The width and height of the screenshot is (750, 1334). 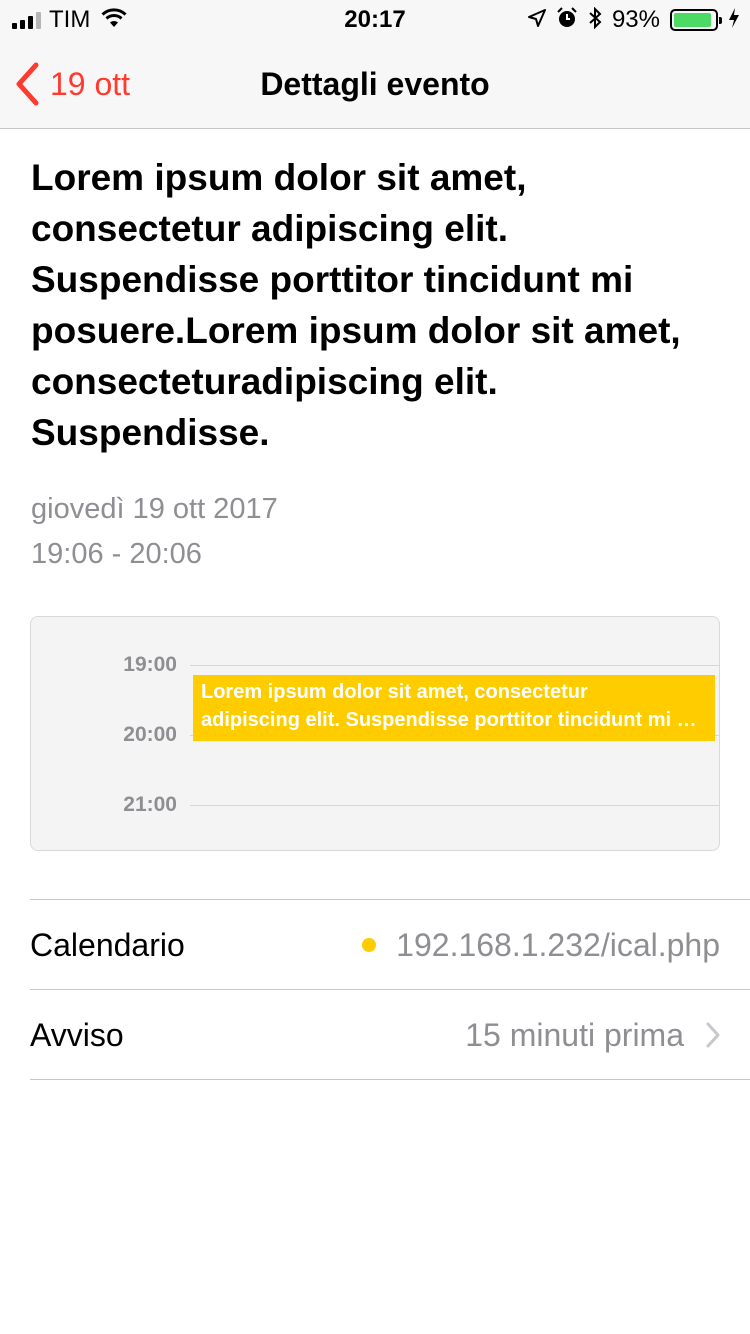 What do you see at coordinates (375, 20) in the screenshot?
I see `status-bar: TIM 20:17 93%` at bounding box center [375, 20].